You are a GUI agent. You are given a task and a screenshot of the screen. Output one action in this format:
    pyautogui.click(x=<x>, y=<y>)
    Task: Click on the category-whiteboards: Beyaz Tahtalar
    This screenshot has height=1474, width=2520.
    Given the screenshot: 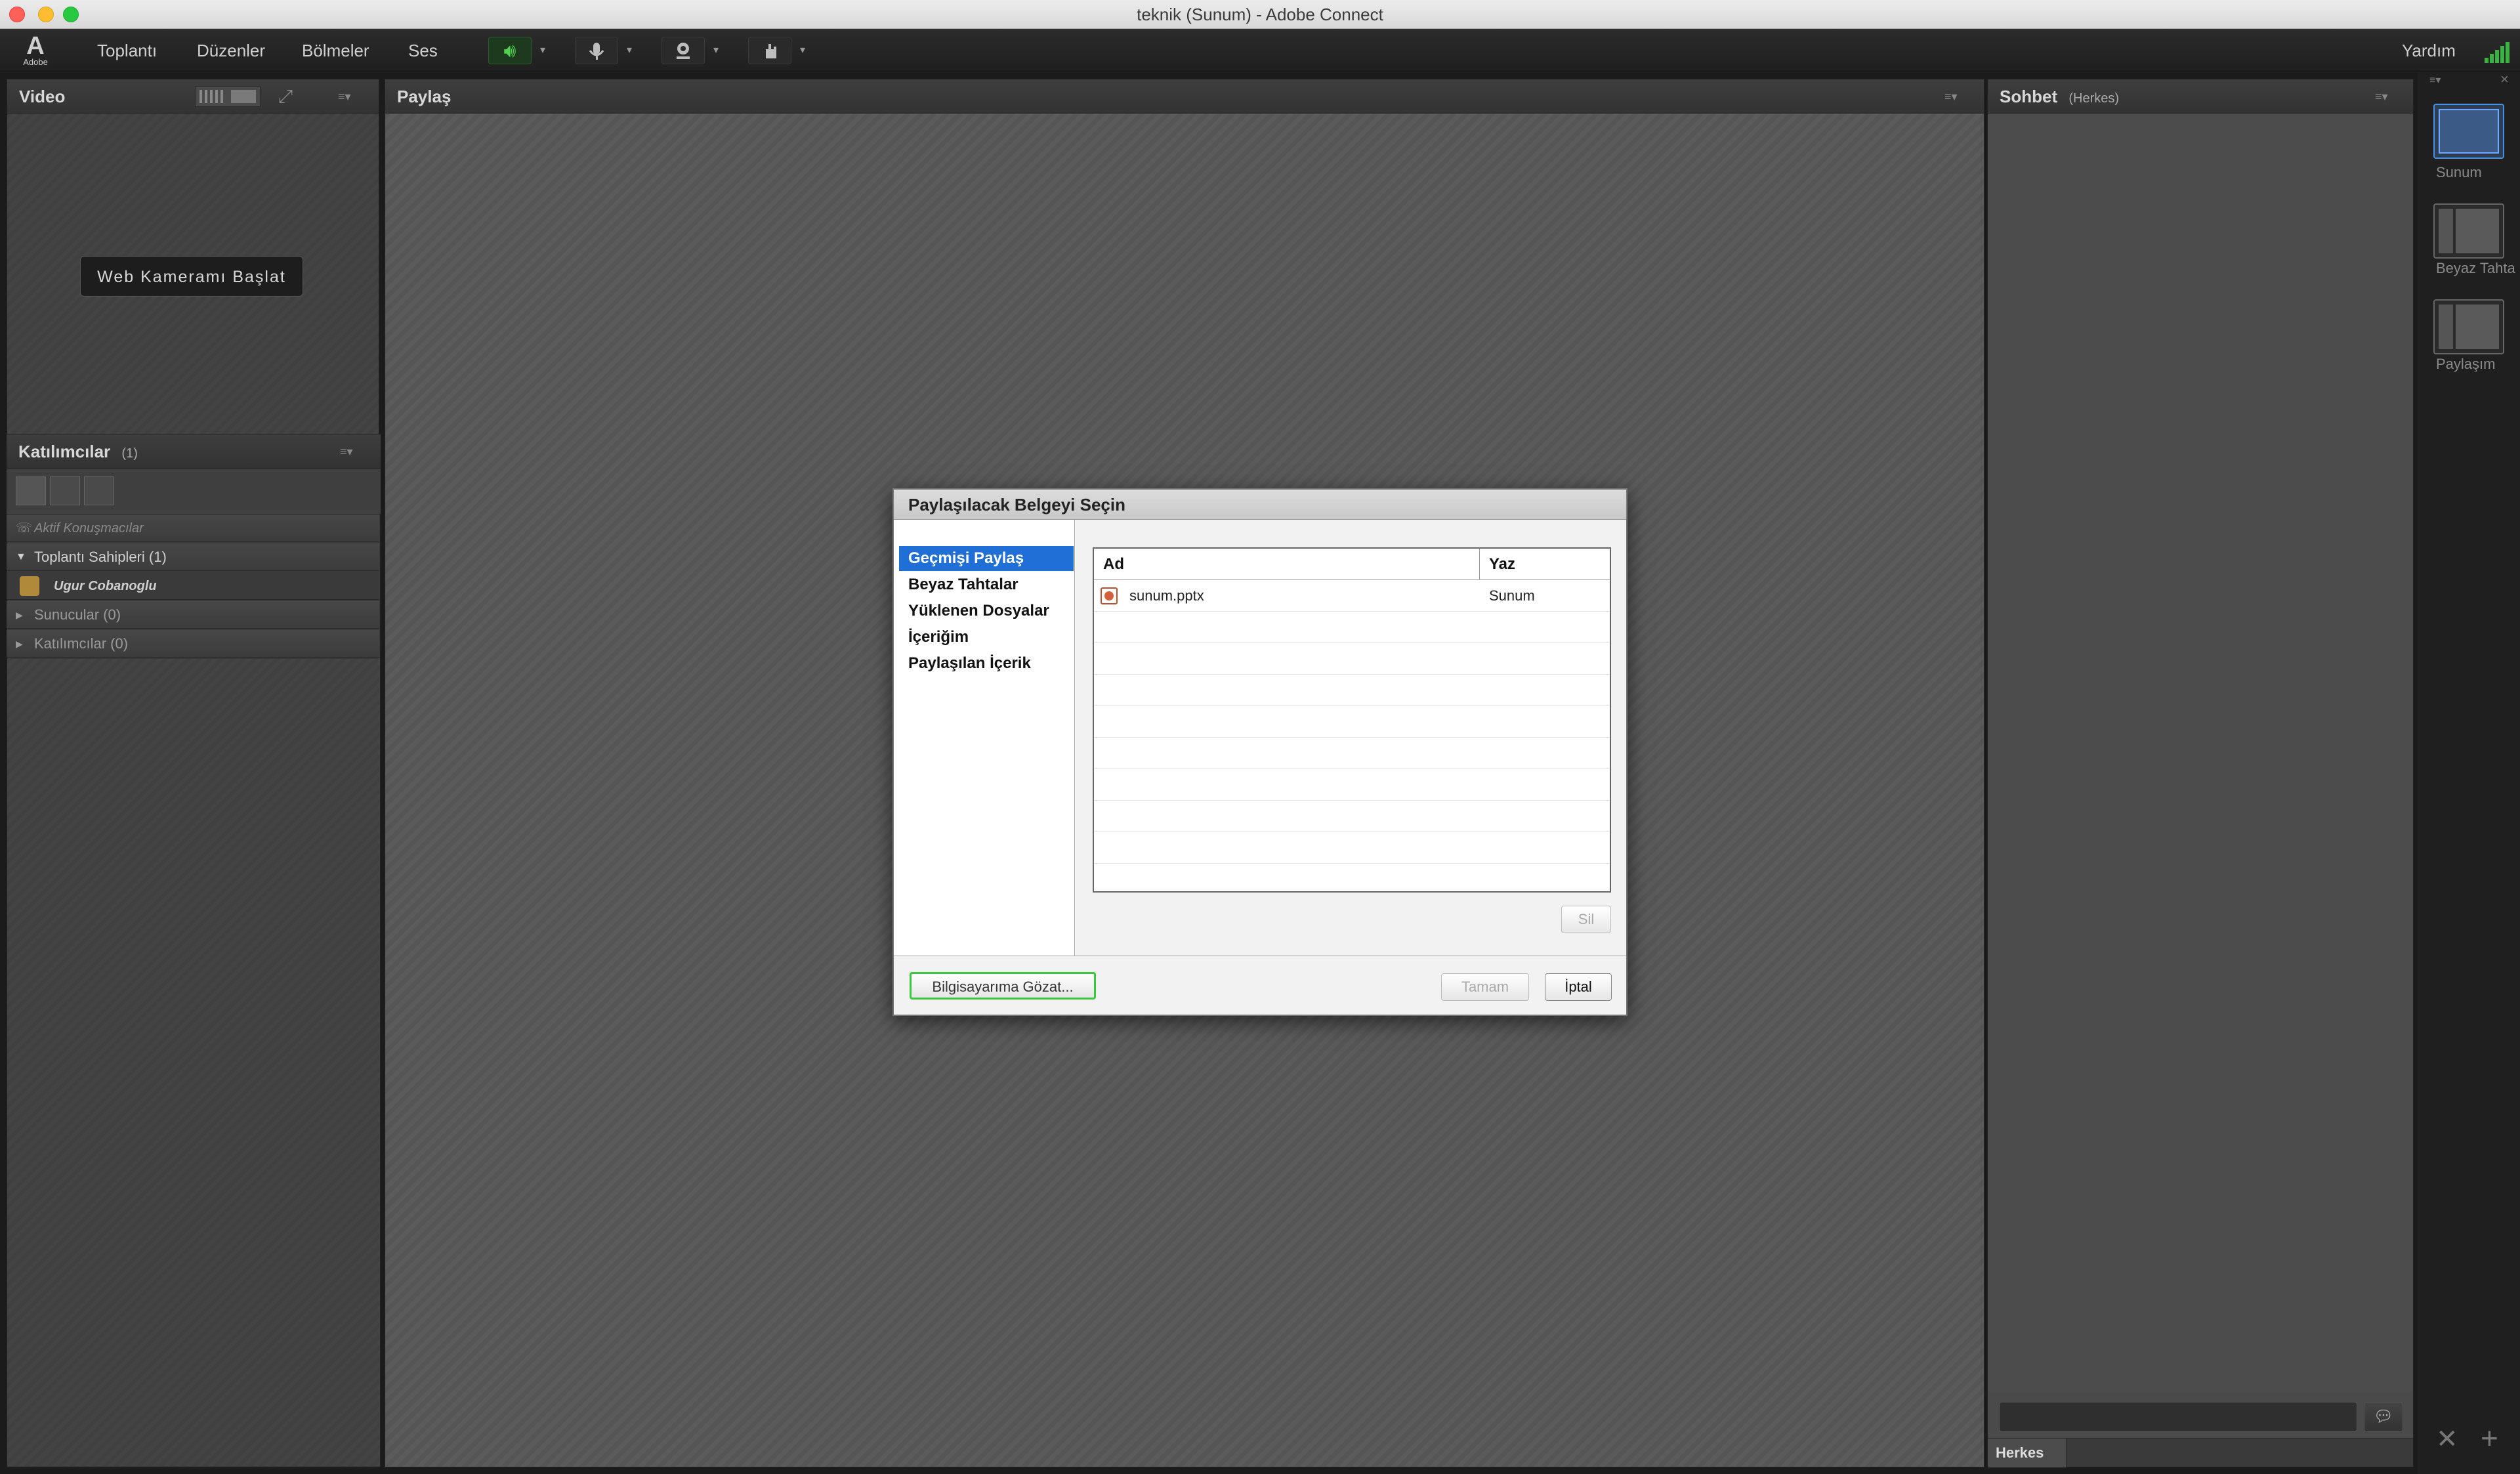 What is the action you would take?
    pyautogui.click(x=986, y=584)
    